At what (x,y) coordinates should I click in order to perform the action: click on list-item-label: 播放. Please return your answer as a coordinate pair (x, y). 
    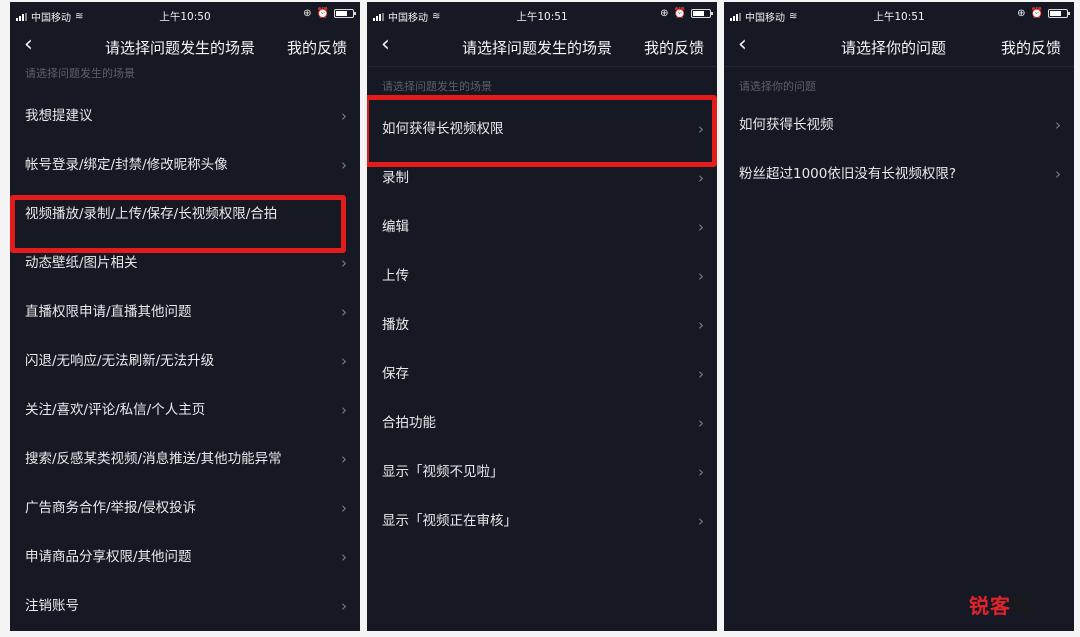
    Looking at the image, I should click on (395, 325).